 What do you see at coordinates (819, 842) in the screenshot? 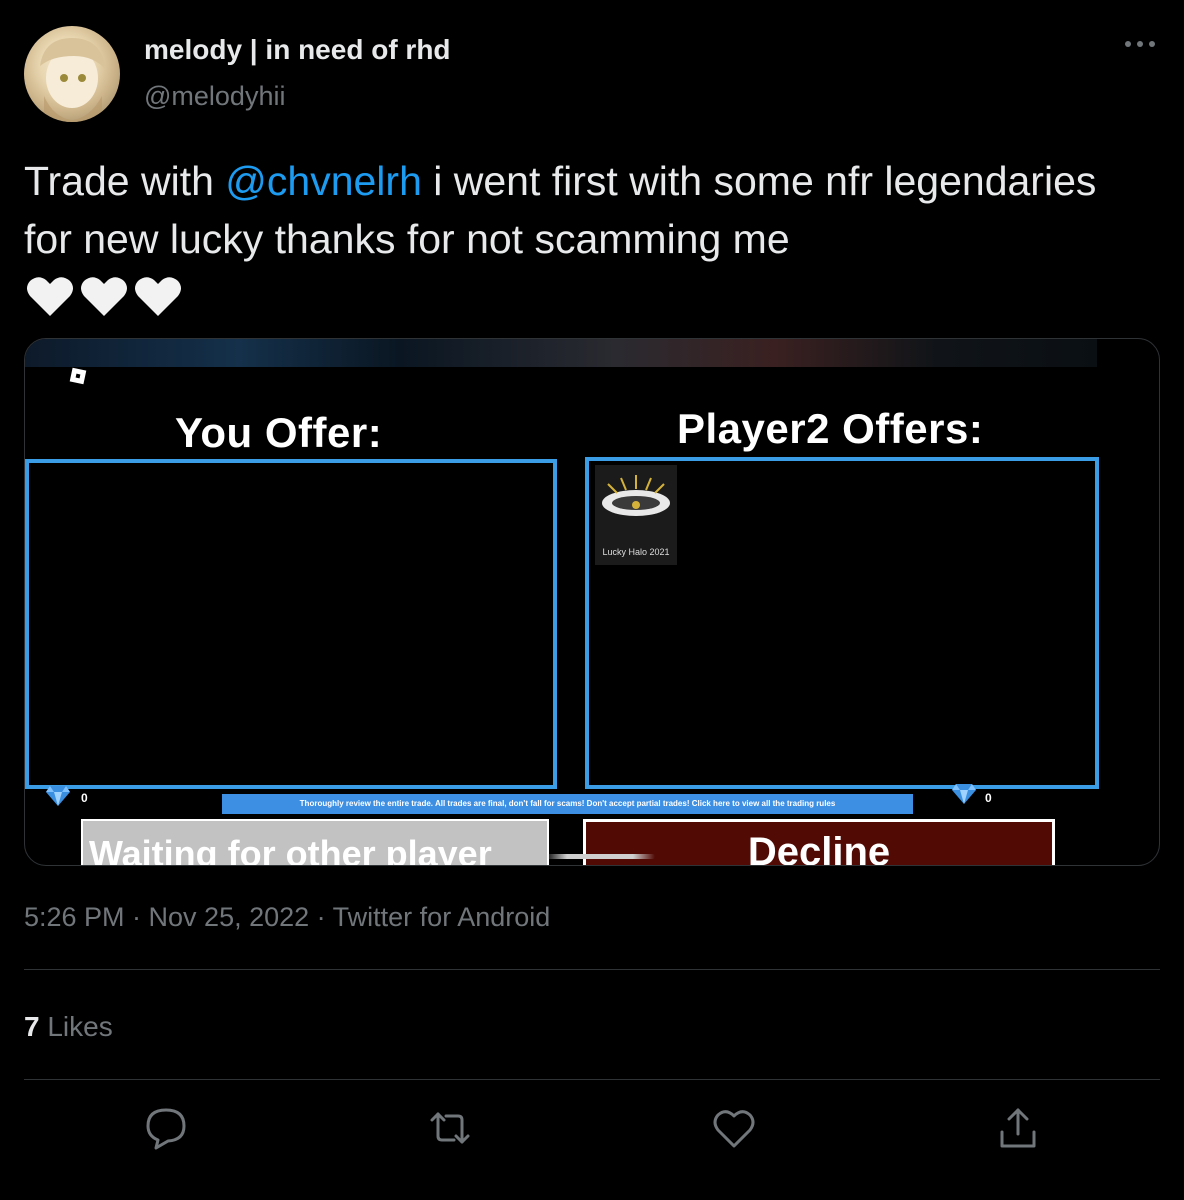
I see `decline-button: Decline` at bounding box center [819, 842].